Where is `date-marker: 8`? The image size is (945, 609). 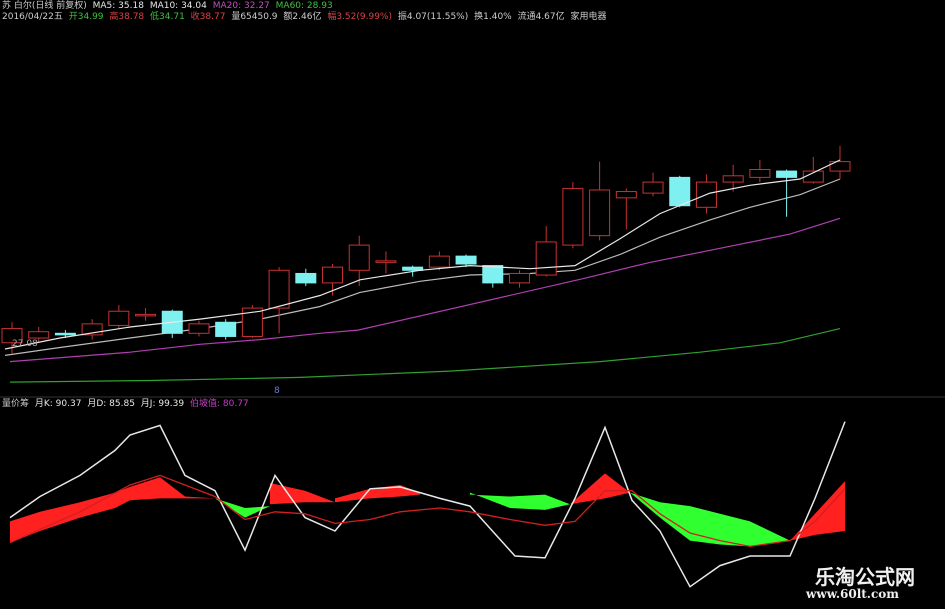 date-marker: 8 is located at coordinates (277, 391).